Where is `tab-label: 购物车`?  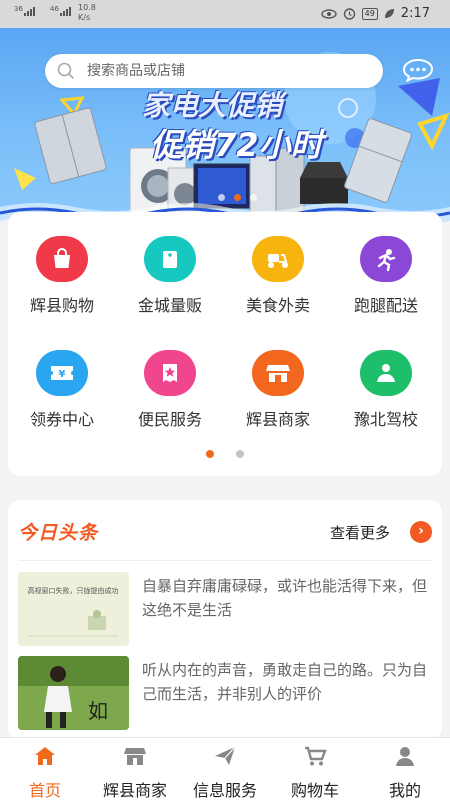 tab-label: 购物车 is located at coordinates (314, 790).